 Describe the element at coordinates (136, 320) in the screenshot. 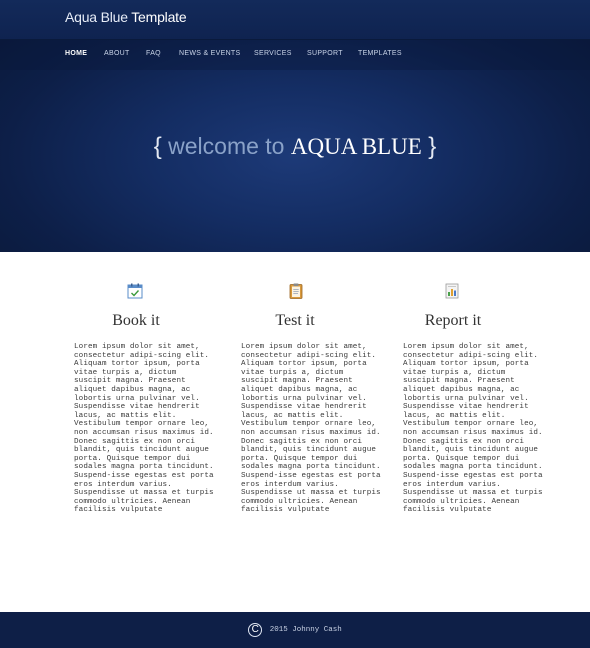

I see `feature-title: Book it` at that location.